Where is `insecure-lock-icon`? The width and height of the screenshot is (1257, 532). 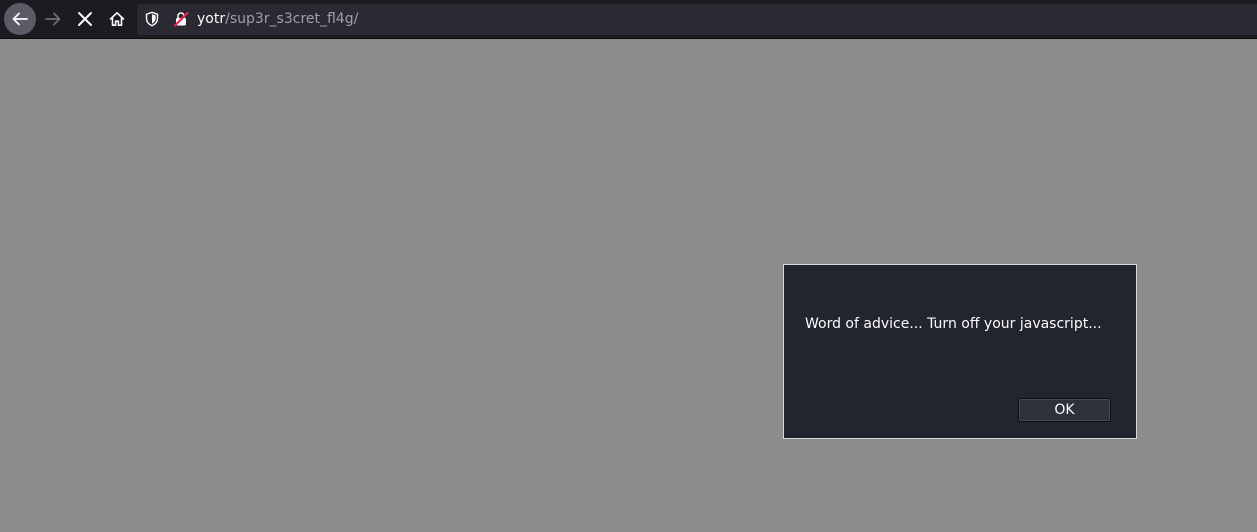
insecure-lock-icon is located at coordinates (181, 19).